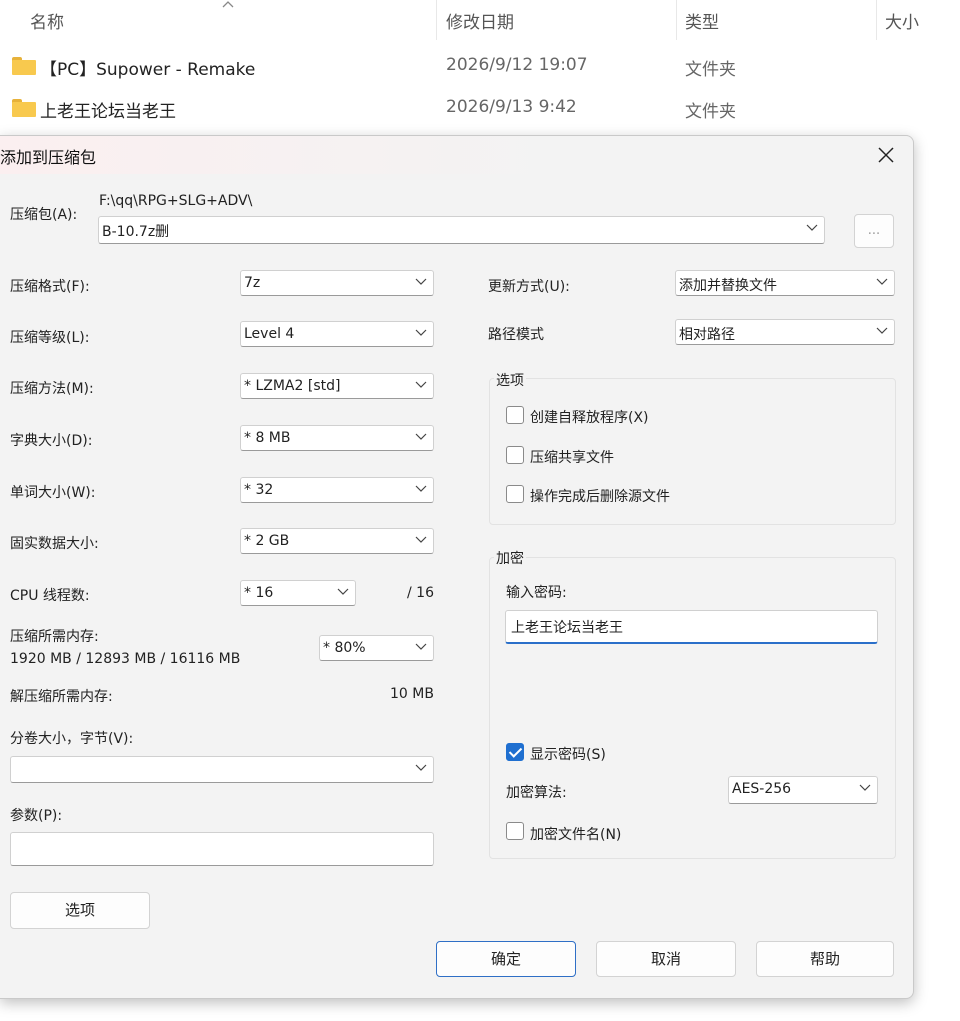 This screenshot has height=1021, width=960. What do you see at coordinates (72, 739) in the screenshot?
I see `volume-label: 分卷大小，字节(V):` at bounding box center [72, 739].